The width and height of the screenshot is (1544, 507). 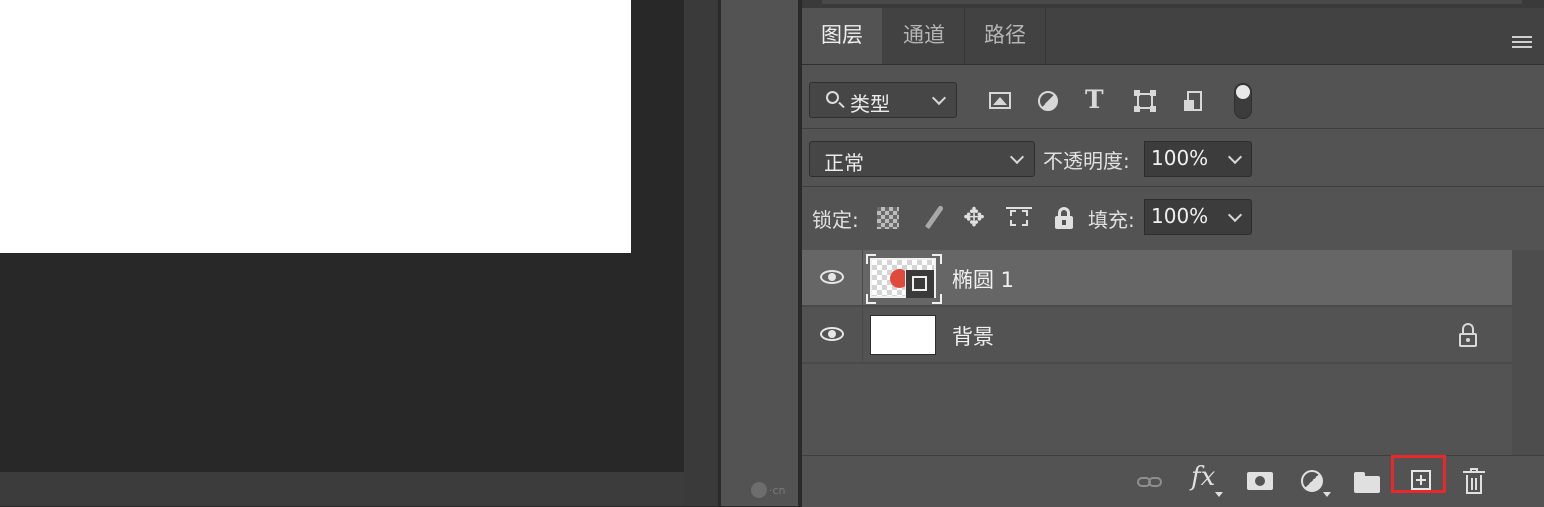 I want to click on fx-label: fx, so click(x=1203, y=477).